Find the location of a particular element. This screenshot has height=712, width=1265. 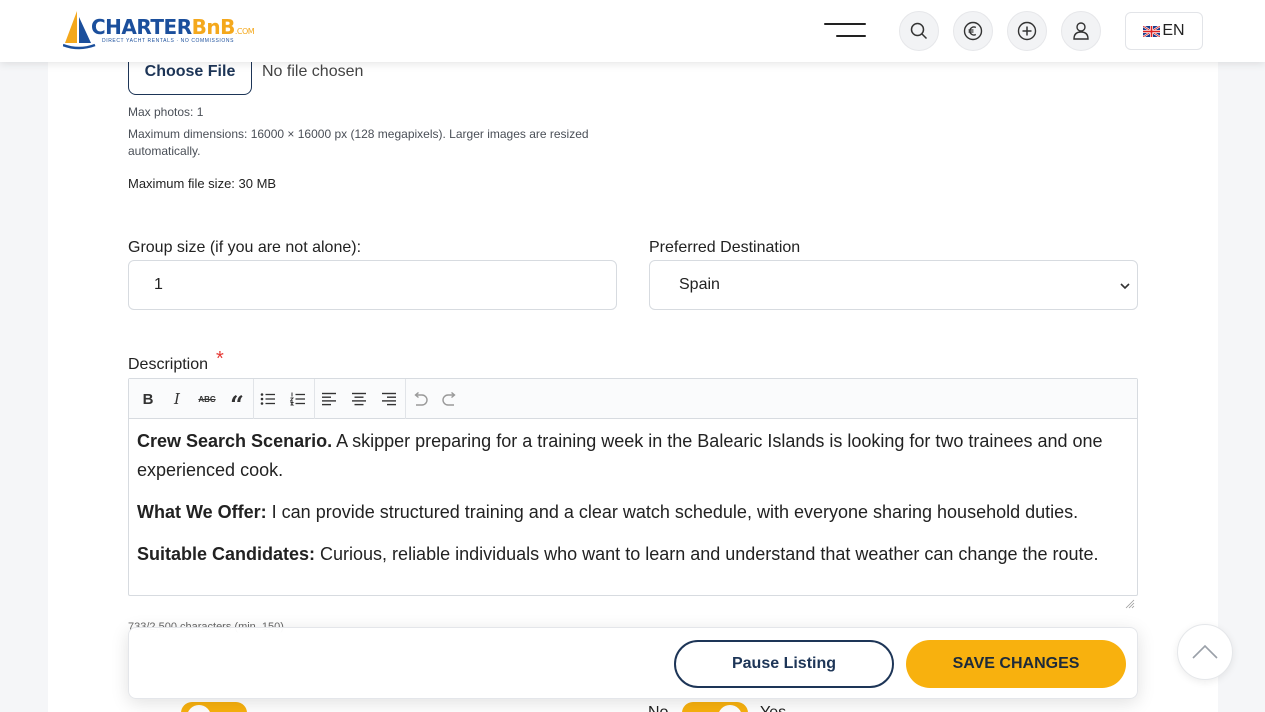

bullet-list-icon is located at coordinates (267, 399).